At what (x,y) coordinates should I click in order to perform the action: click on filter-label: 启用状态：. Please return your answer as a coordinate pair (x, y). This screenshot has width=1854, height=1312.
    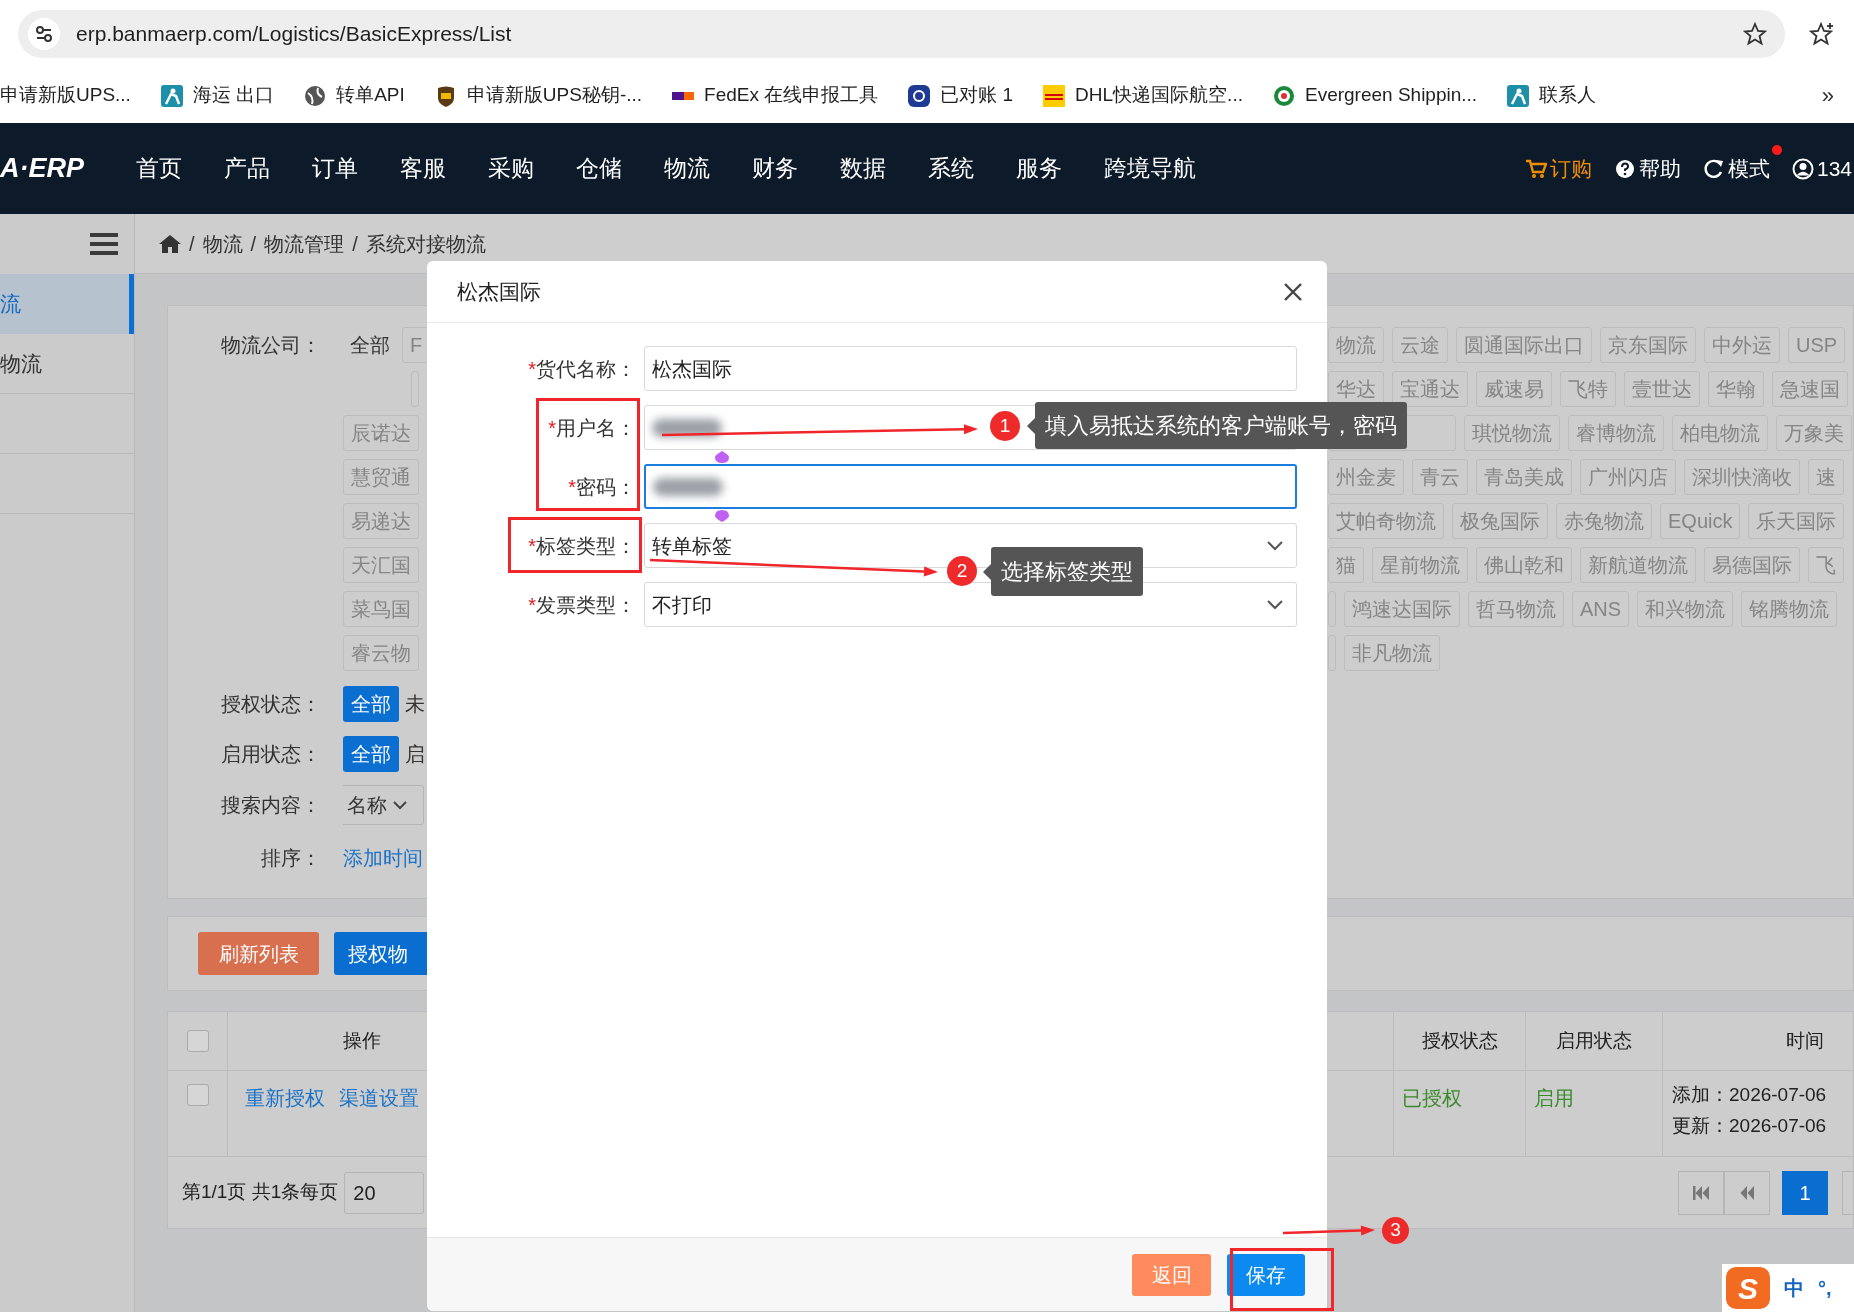
    Looking at the image, I should click on (271, 754).